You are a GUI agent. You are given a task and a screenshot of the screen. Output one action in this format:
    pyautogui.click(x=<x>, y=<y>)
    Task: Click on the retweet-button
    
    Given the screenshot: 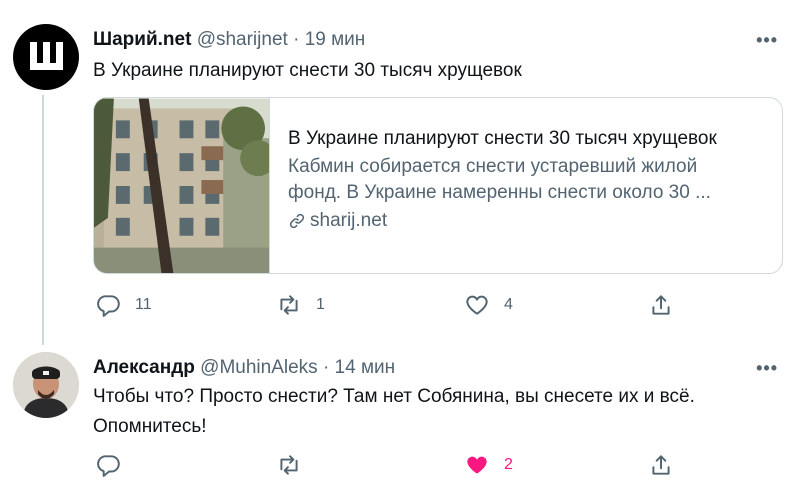 What is the action you would take?
    pyautogui.click(x=296, y=465)
    